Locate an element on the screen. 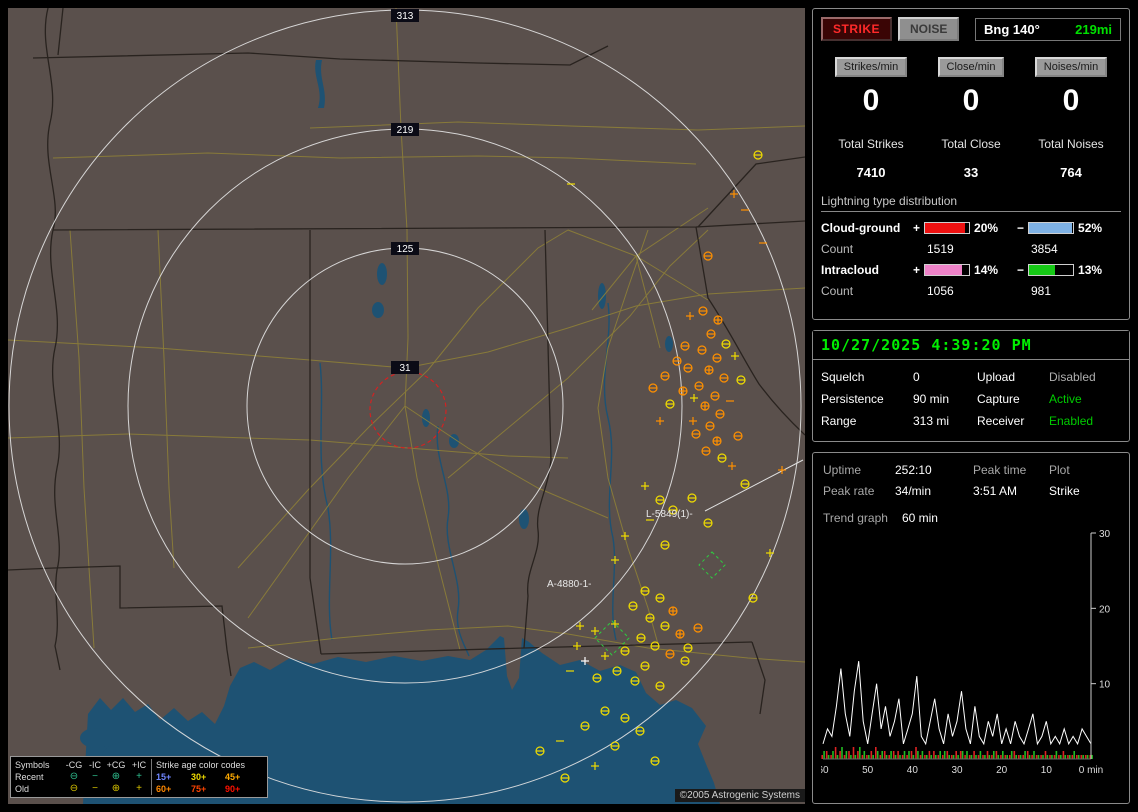  noises-per-min-value: 0 is located at coordinates (1071, 100).